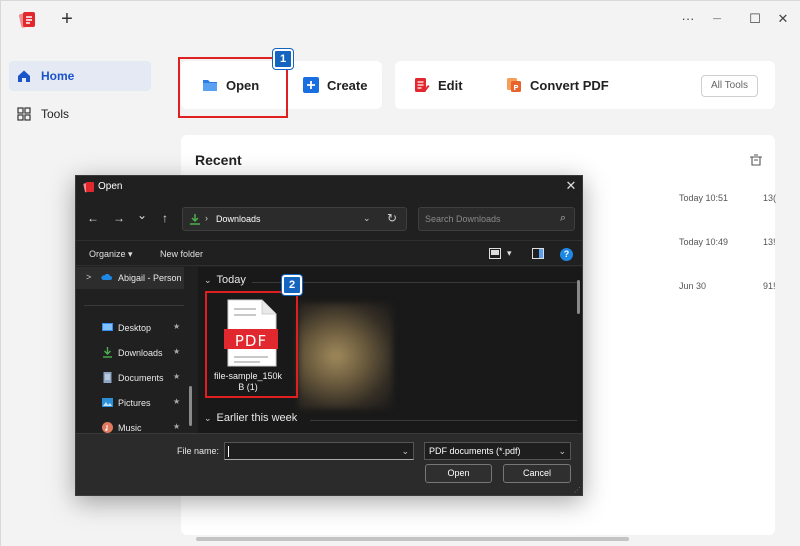 The width and height of the screenshot is (800, 546). What do you see at coordinates (422, 85) in the screenshot?
I see `edit-icon` at bounding box center [422, 85].